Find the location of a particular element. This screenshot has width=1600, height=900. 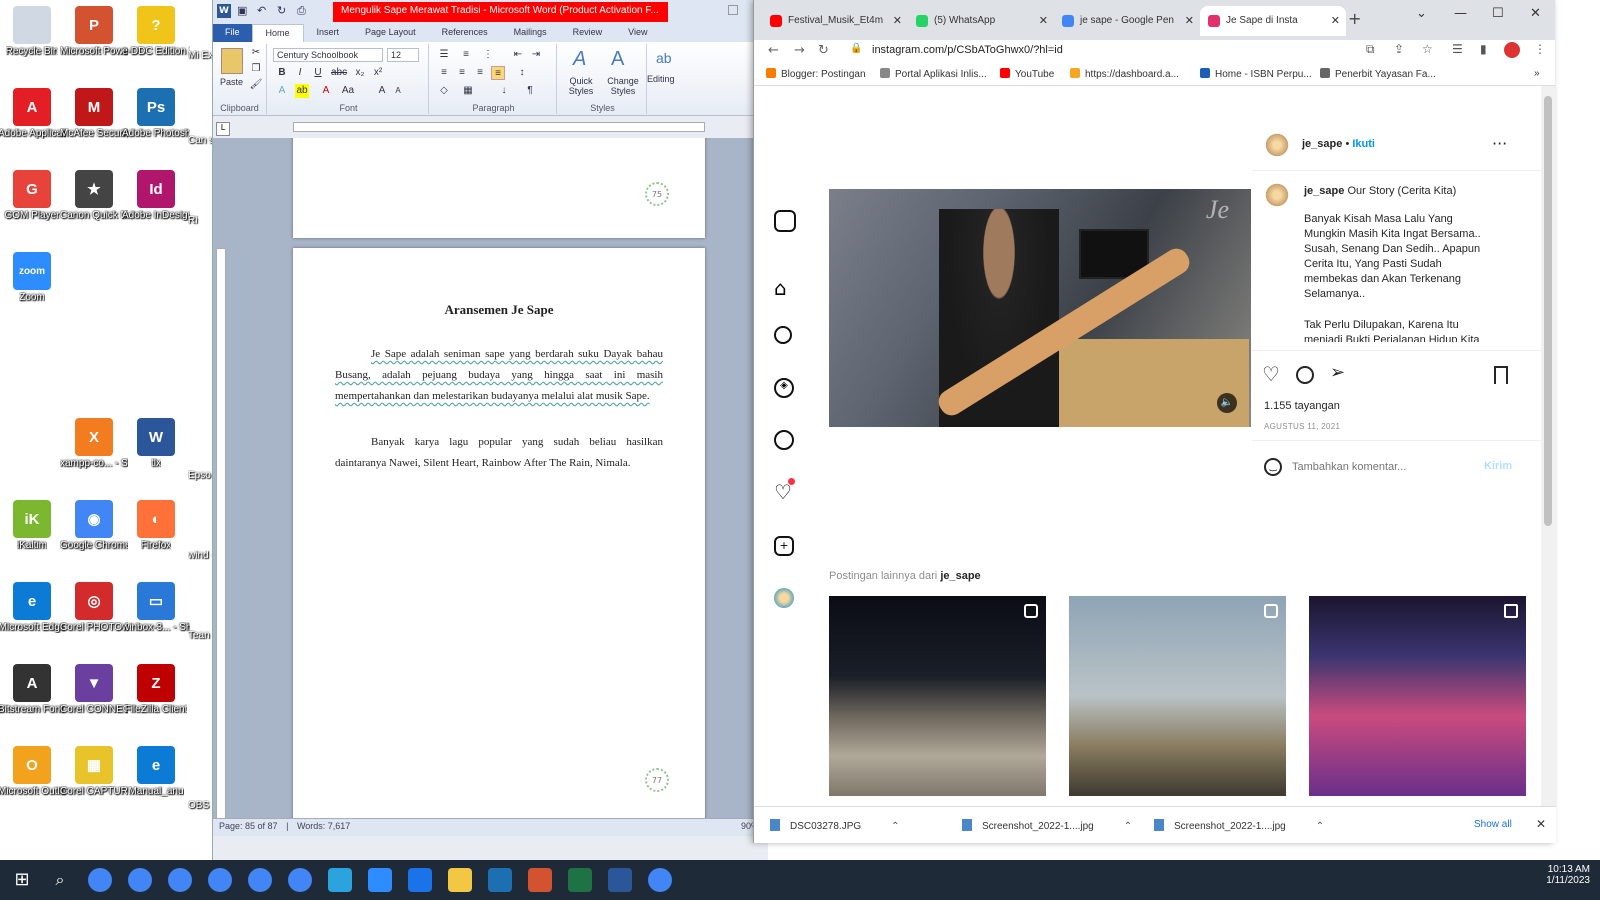

file-explorer-icon is located at coordinates (460, 880).